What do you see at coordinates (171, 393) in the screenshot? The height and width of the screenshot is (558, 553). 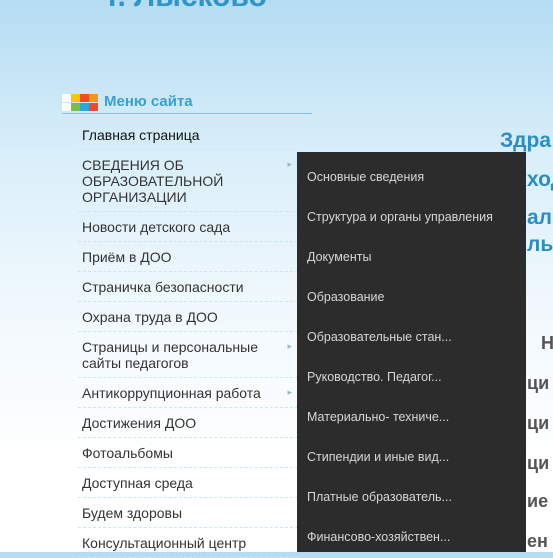 I see `menu-item-label: Антикоррупционная работа` at bounding box center [171, 393].